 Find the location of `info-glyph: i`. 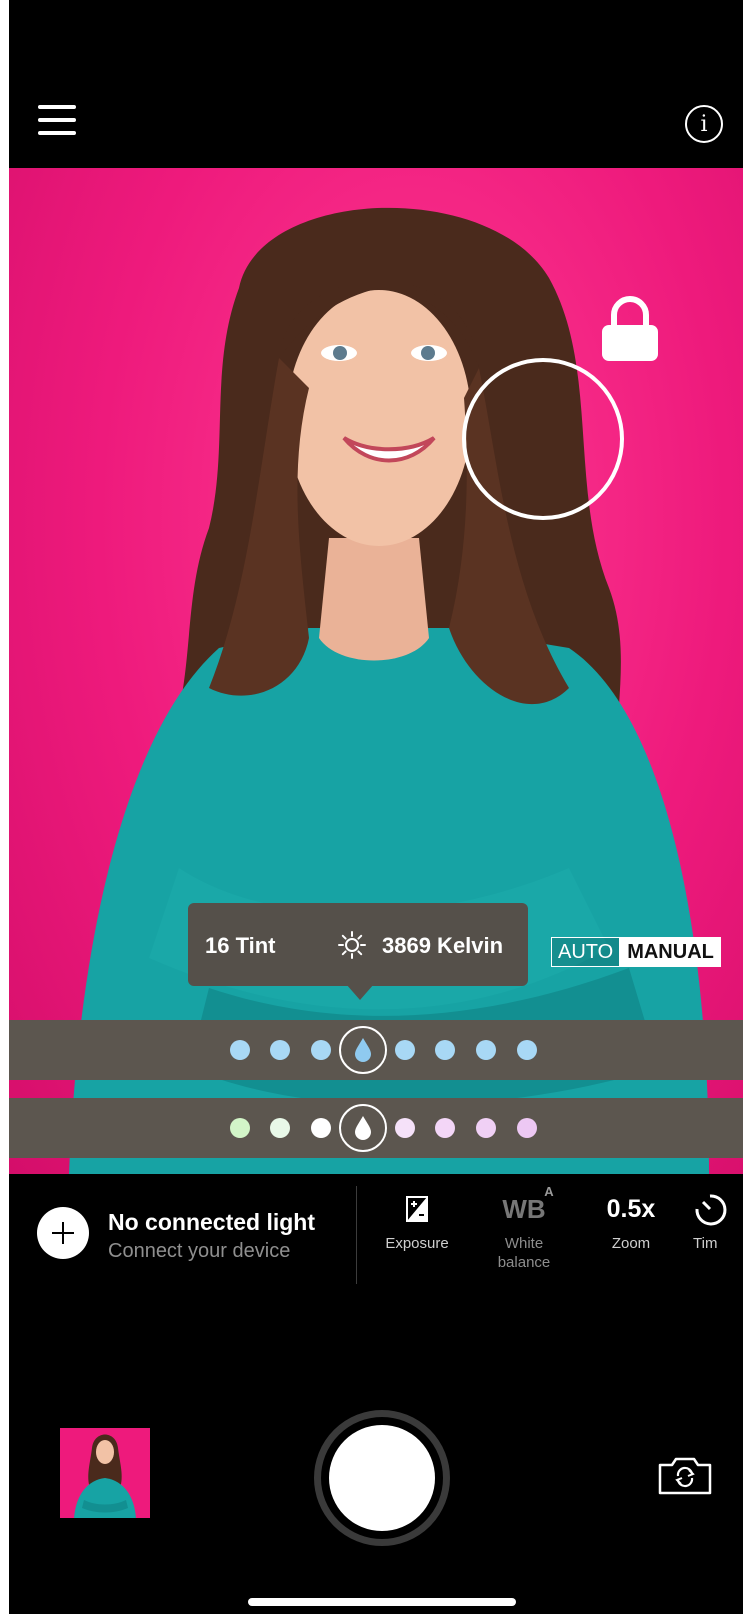

info-glyph: i is located at coordinates (704, 124).